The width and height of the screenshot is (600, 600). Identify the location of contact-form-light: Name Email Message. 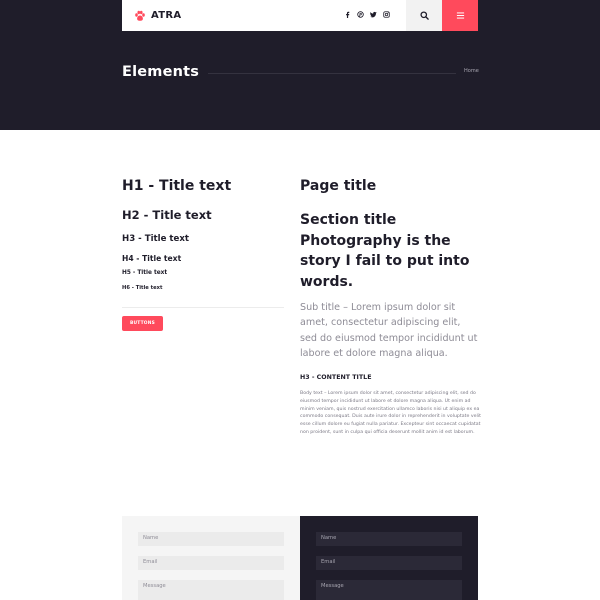
(211, 558).